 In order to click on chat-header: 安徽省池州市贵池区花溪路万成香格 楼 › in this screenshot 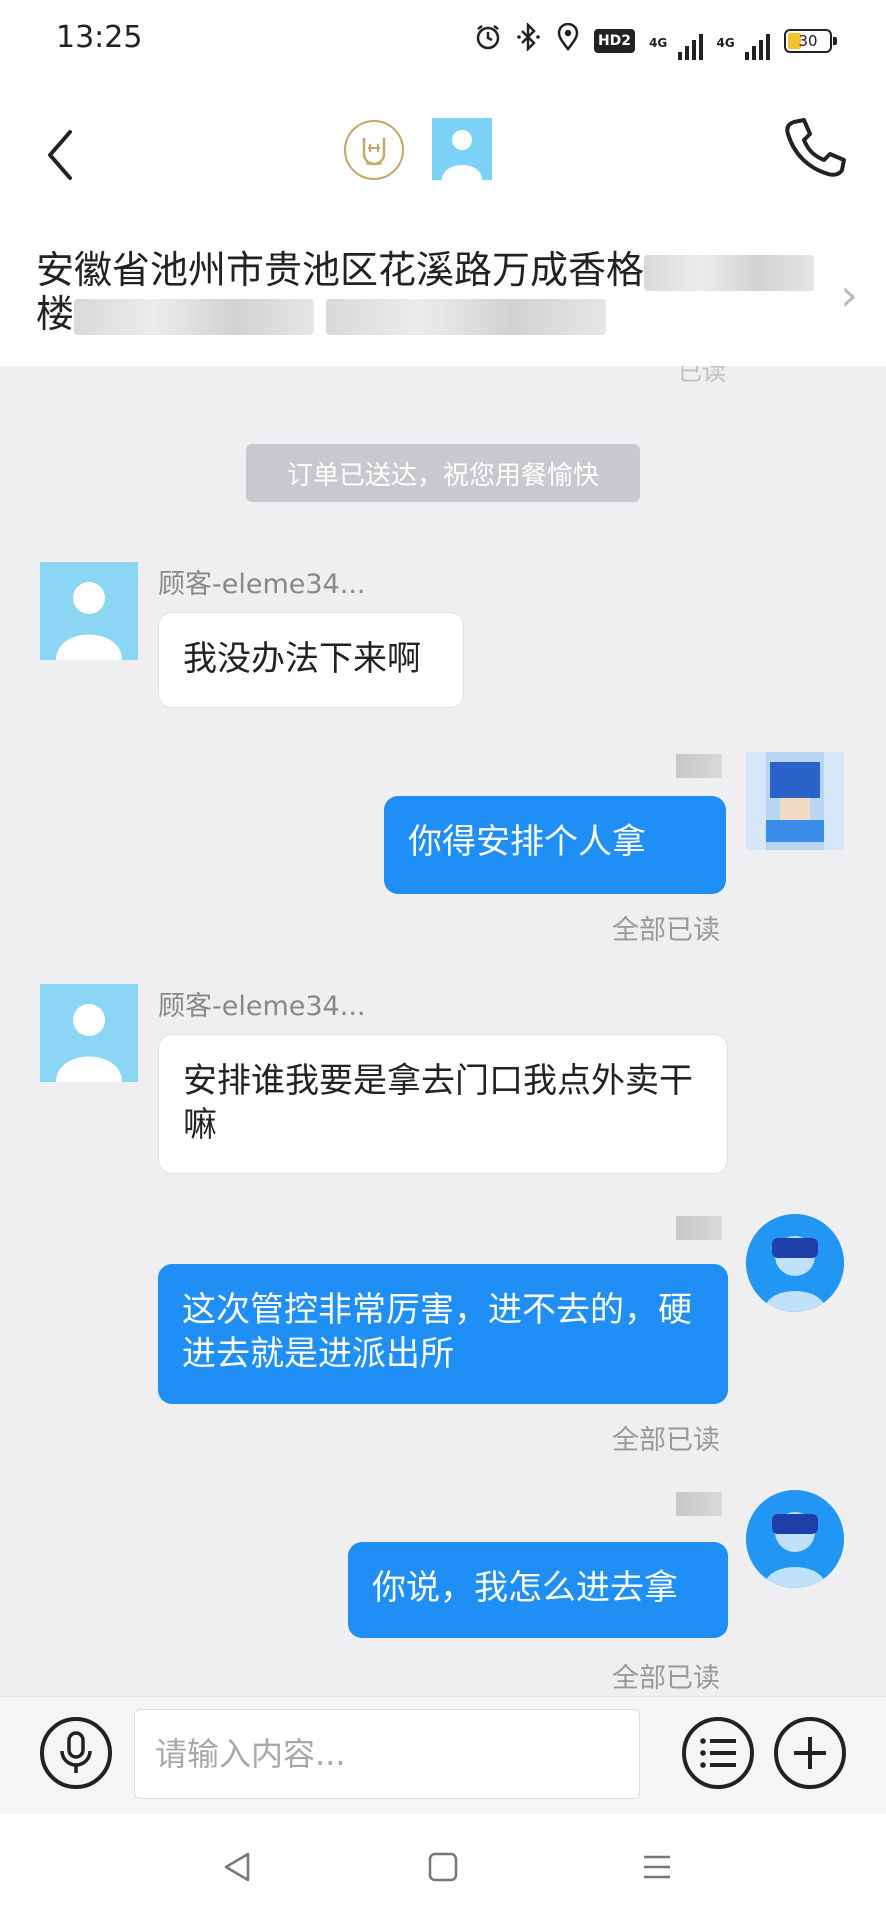, I will do `click(443, 208)`.